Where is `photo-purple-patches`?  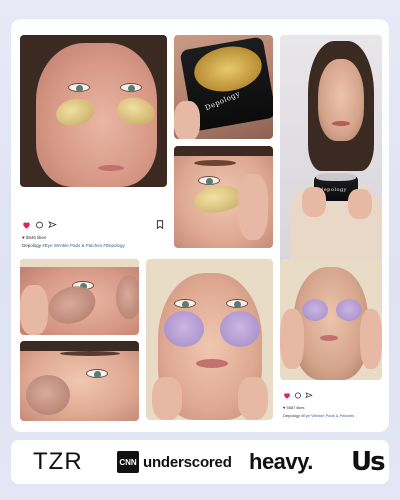 photo-purple-patches is located at coordinates (209, 339).